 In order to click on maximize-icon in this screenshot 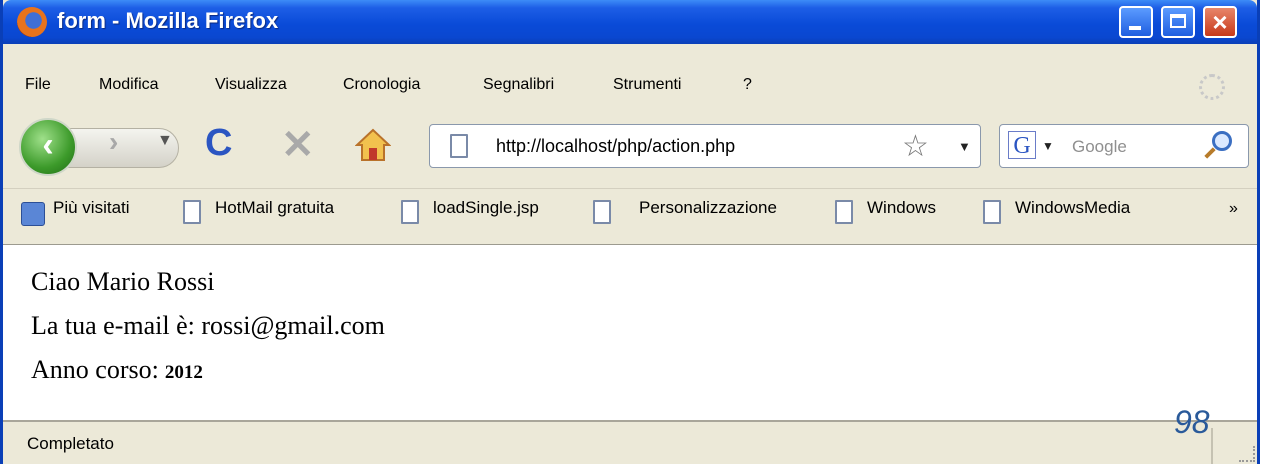, I will do `click(1178, 21)`.